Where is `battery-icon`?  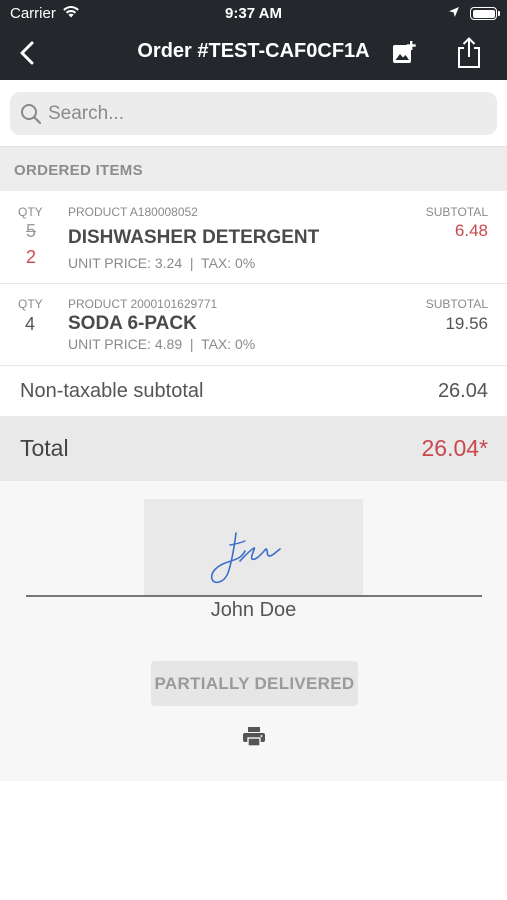 battery-icon is located at coordinates (485, 13).